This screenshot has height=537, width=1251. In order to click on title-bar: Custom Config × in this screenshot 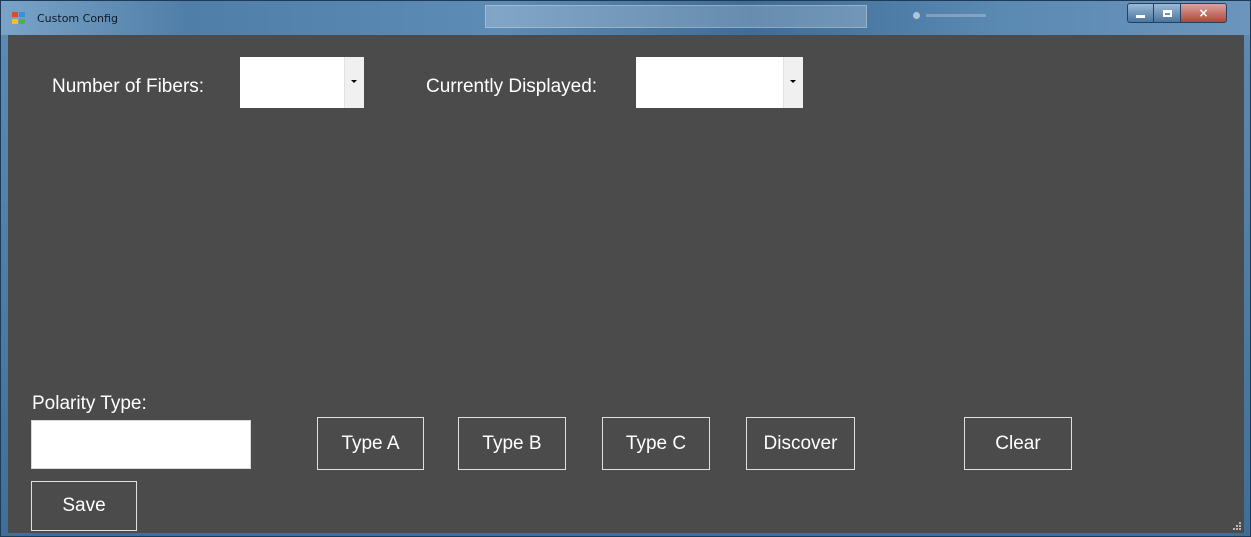, I will do `click(625, 18)`.